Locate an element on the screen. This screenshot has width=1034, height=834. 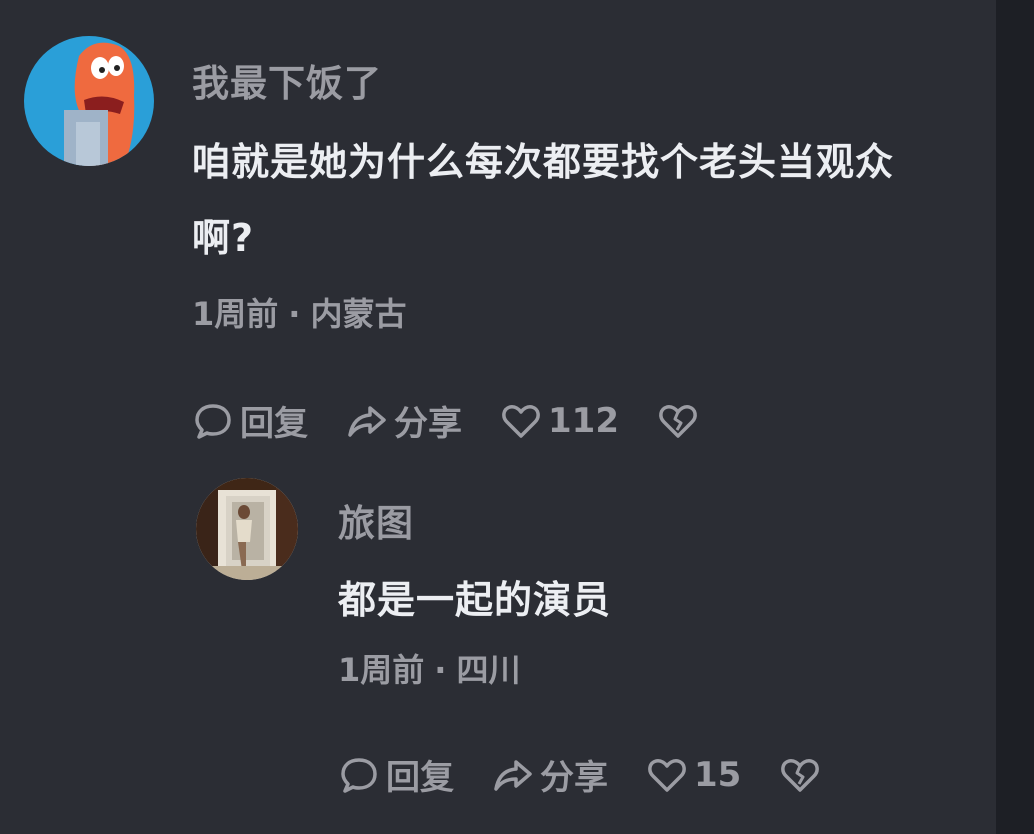
like-button: 112 is located at coordinates (559, 421).